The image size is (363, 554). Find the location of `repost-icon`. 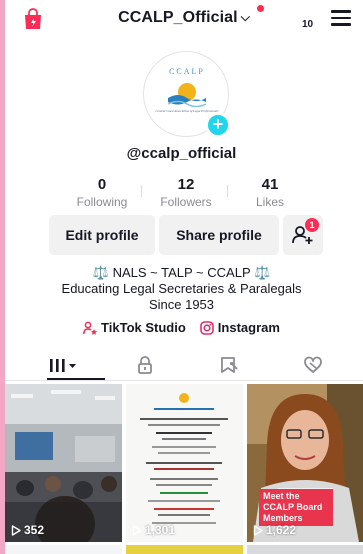

repost-icon is located at coordinates (229, 365).